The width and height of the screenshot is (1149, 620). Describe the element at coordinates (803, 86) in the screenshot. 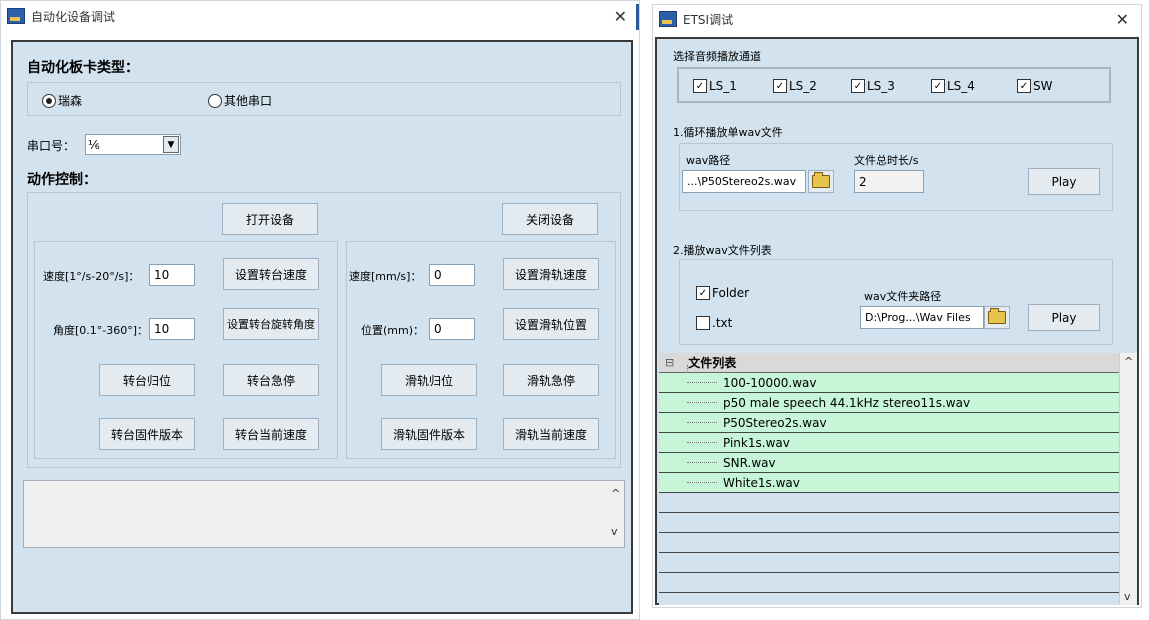

I see `channel-ls2-label: LS_2` at that location.